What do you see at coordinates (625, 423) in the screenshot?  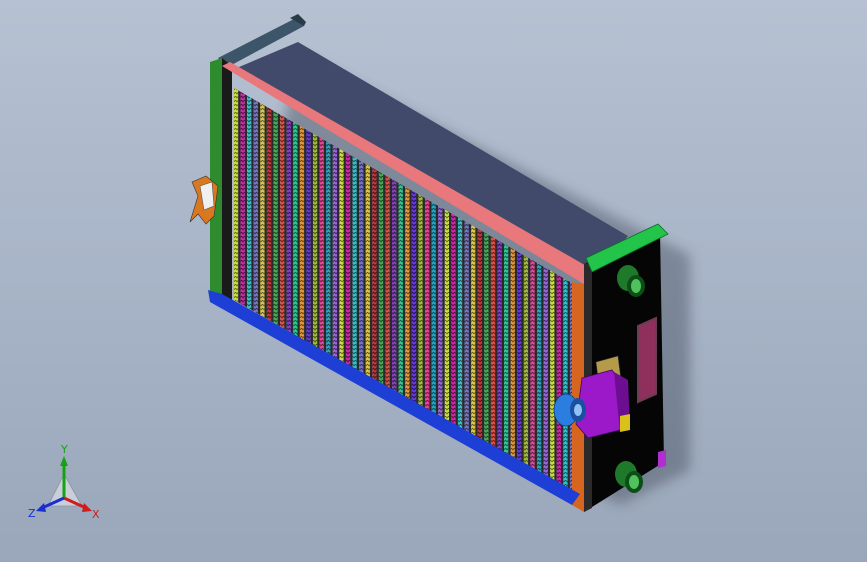 I see `clamp-tab` at bounding box center [625, 423].